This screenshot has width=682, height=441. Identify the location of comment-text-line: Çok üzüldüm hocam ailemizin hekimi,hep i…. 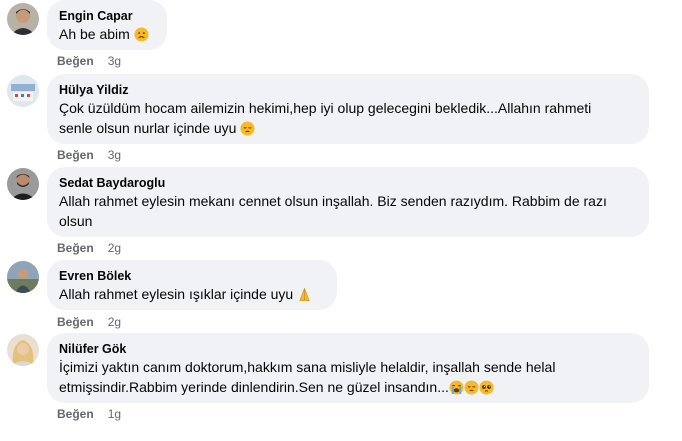
(325, 108).